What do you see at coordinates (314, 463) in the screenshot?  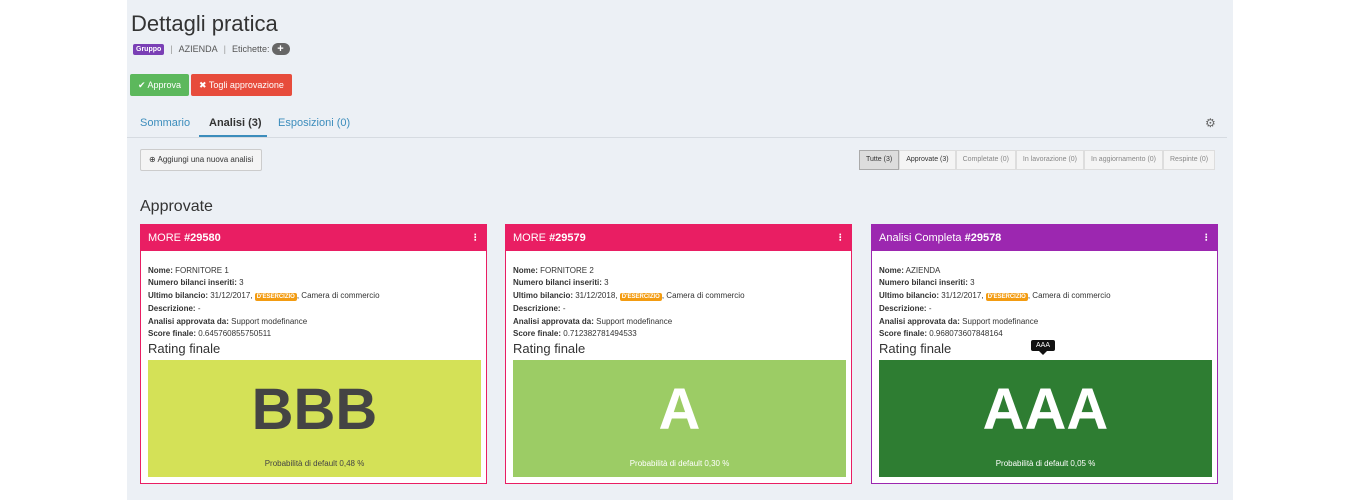 I see `default-probability: Probabilità di default 0,48 %` at bounding box center [314, 463].